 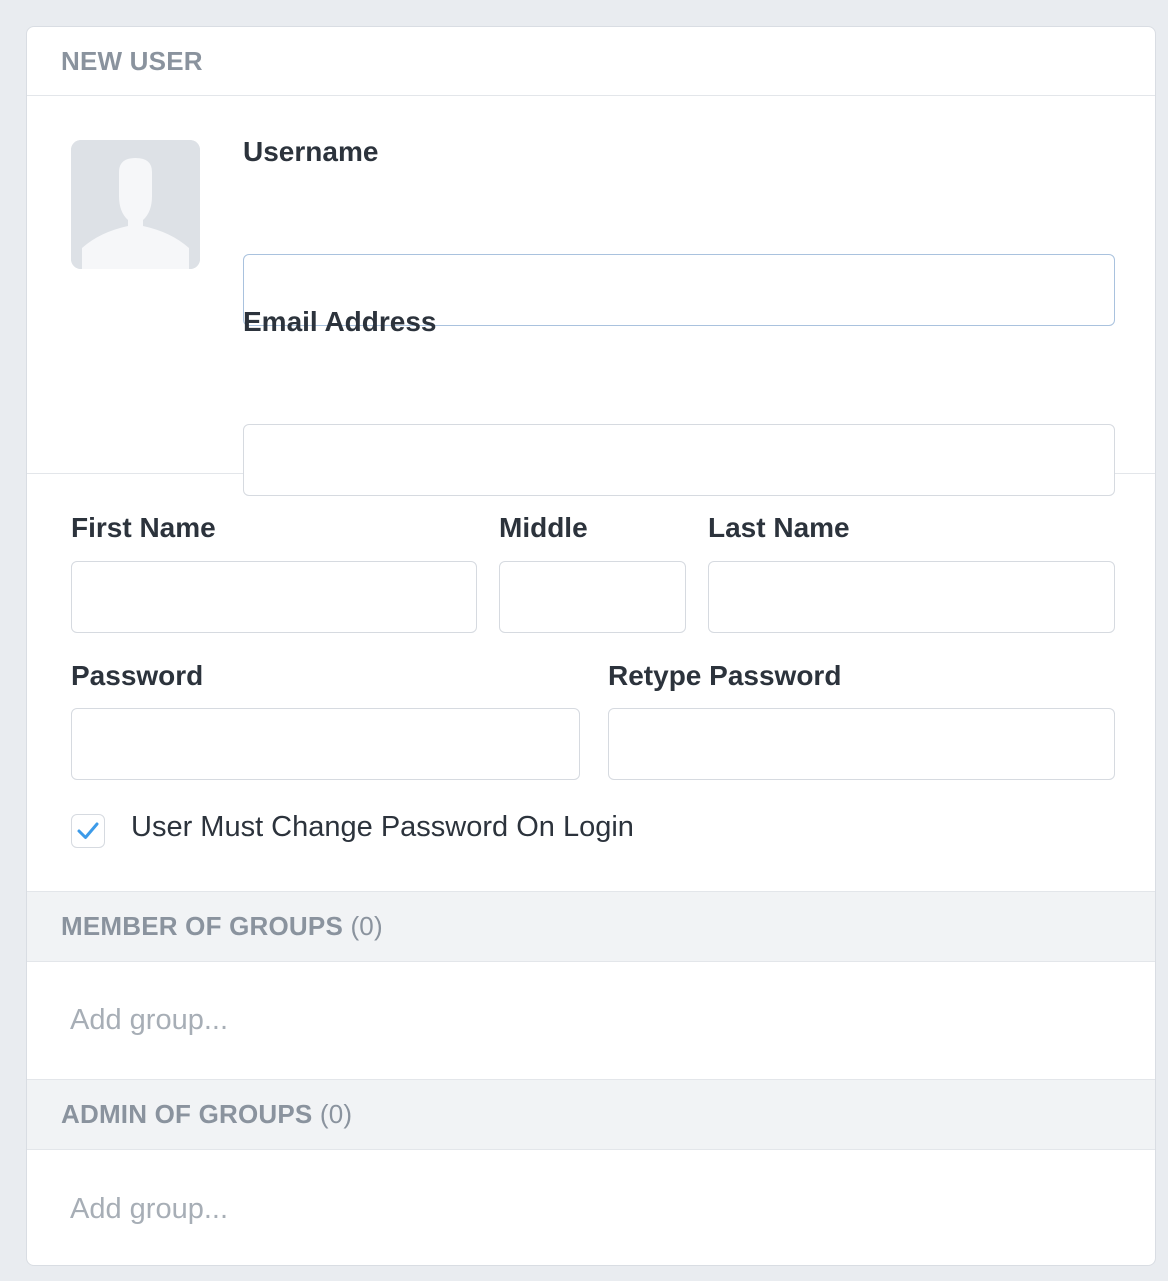 What do you see at coordinates (336, 1114) in the screenshot?
I see `admin-of-groups-count: (0)` at bounding box center [336, 1114].